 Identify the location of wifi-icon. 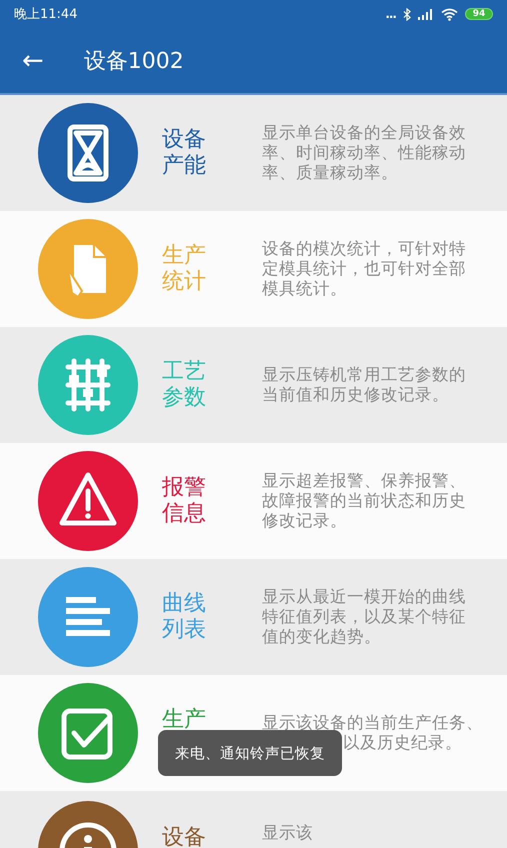
(449, 14).